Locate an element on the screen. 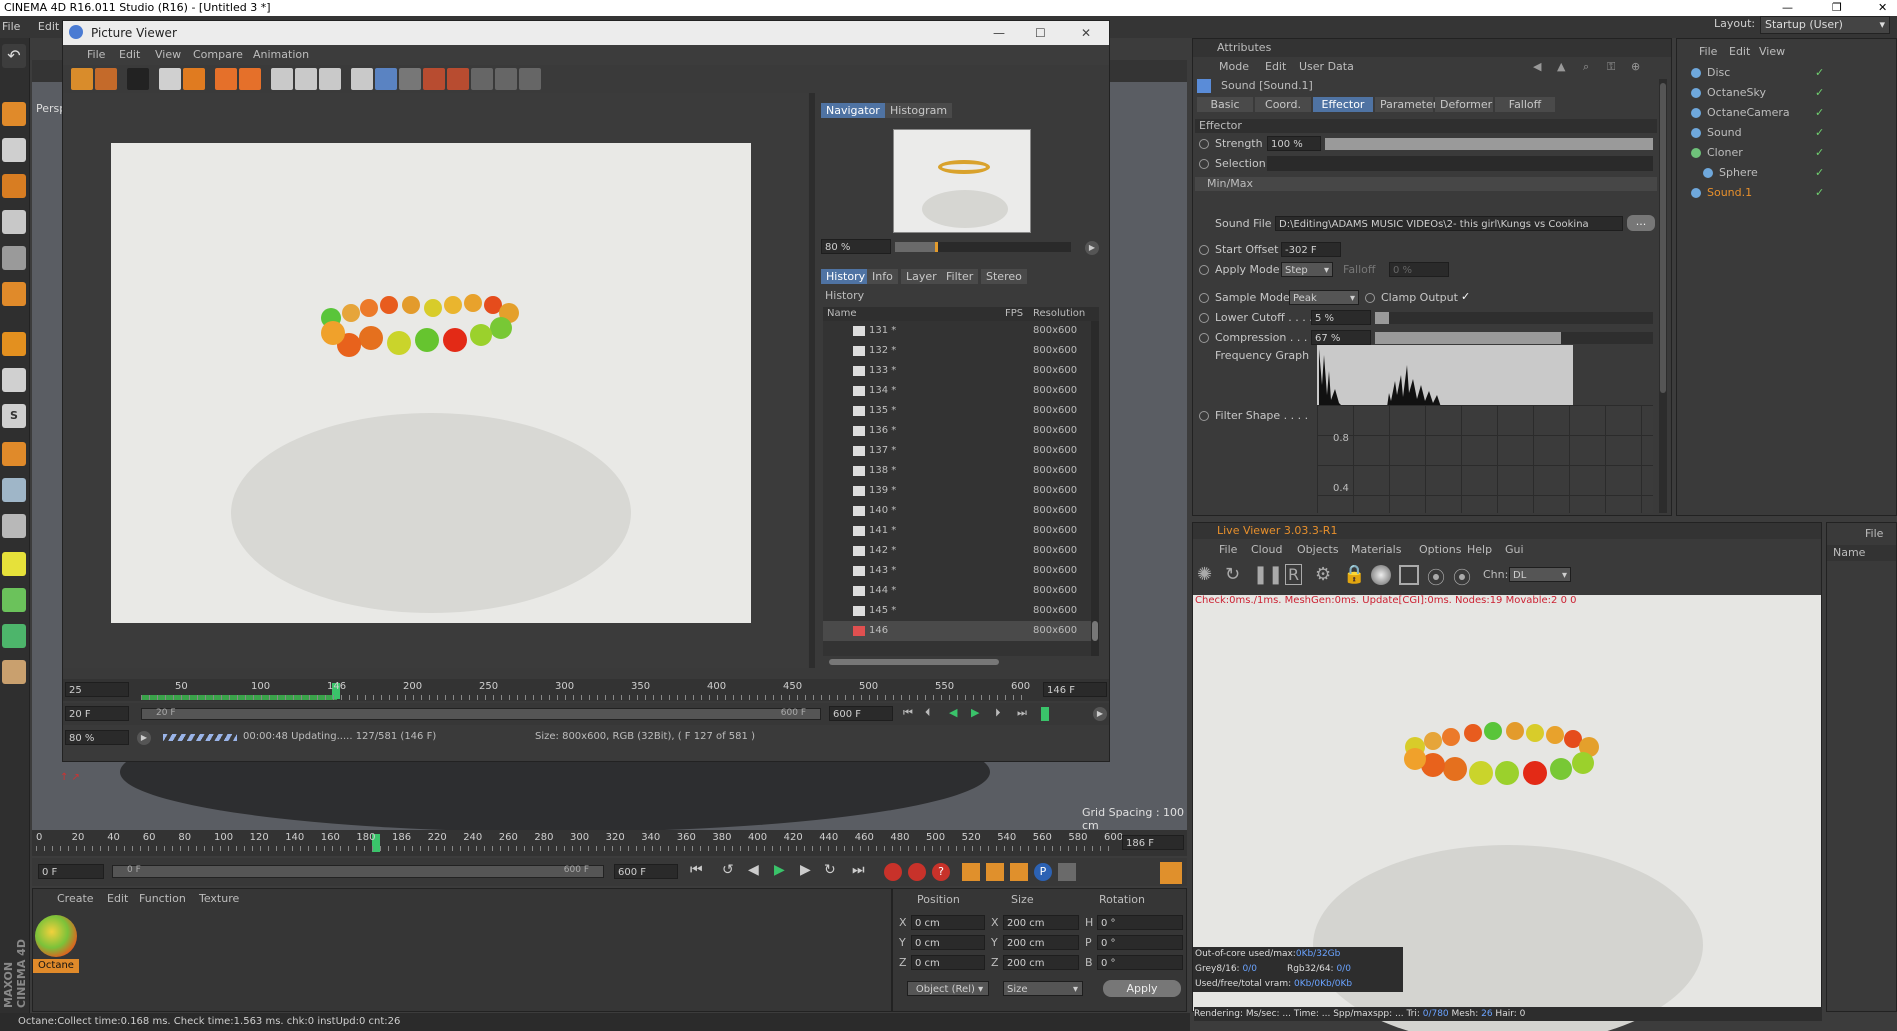 The width and height of the screenshot is (1897, 1031). search-icon: ⌕ is located at coordinates (1586, 67).